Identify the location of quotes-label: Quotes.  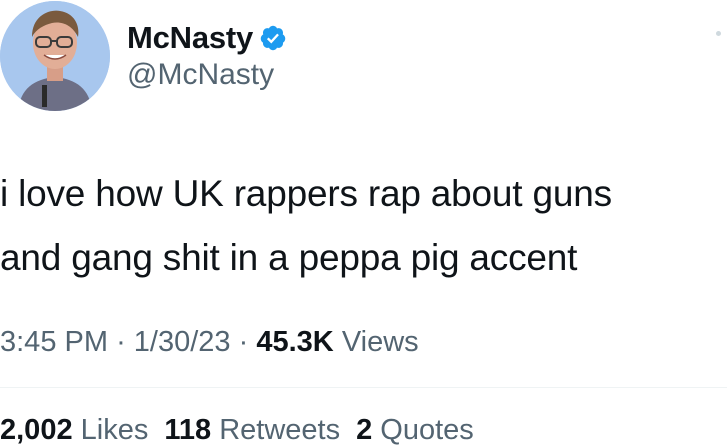
(427, 430).